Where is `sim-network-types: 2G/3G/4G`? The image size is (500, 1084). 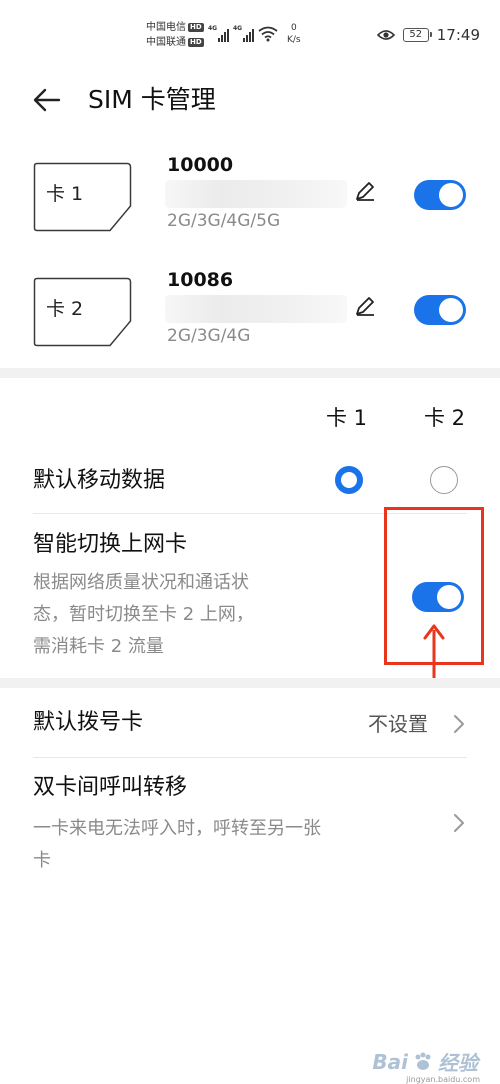 sim-network-types: 2G/3G/4G is located at coordinates (209, 336).